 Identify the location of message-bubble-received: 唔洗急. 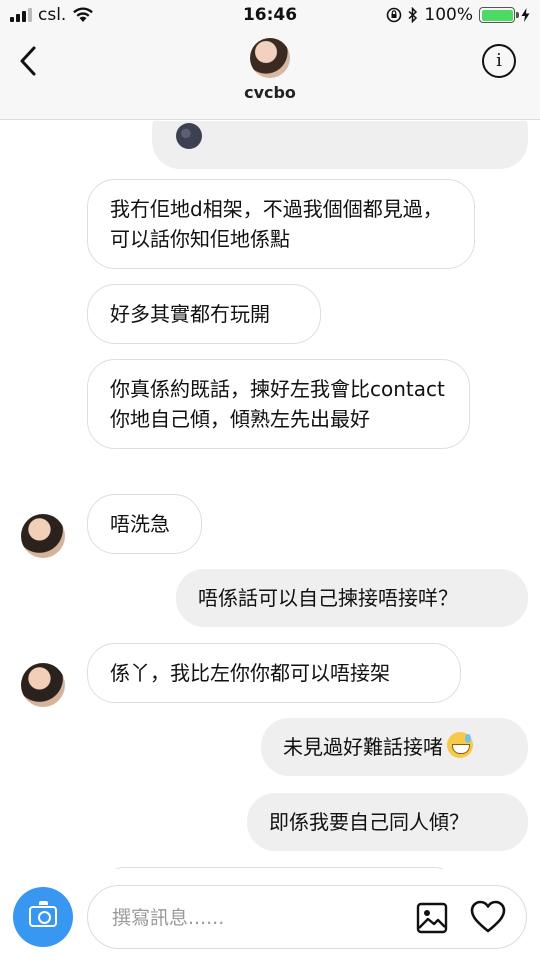
(144, 524).